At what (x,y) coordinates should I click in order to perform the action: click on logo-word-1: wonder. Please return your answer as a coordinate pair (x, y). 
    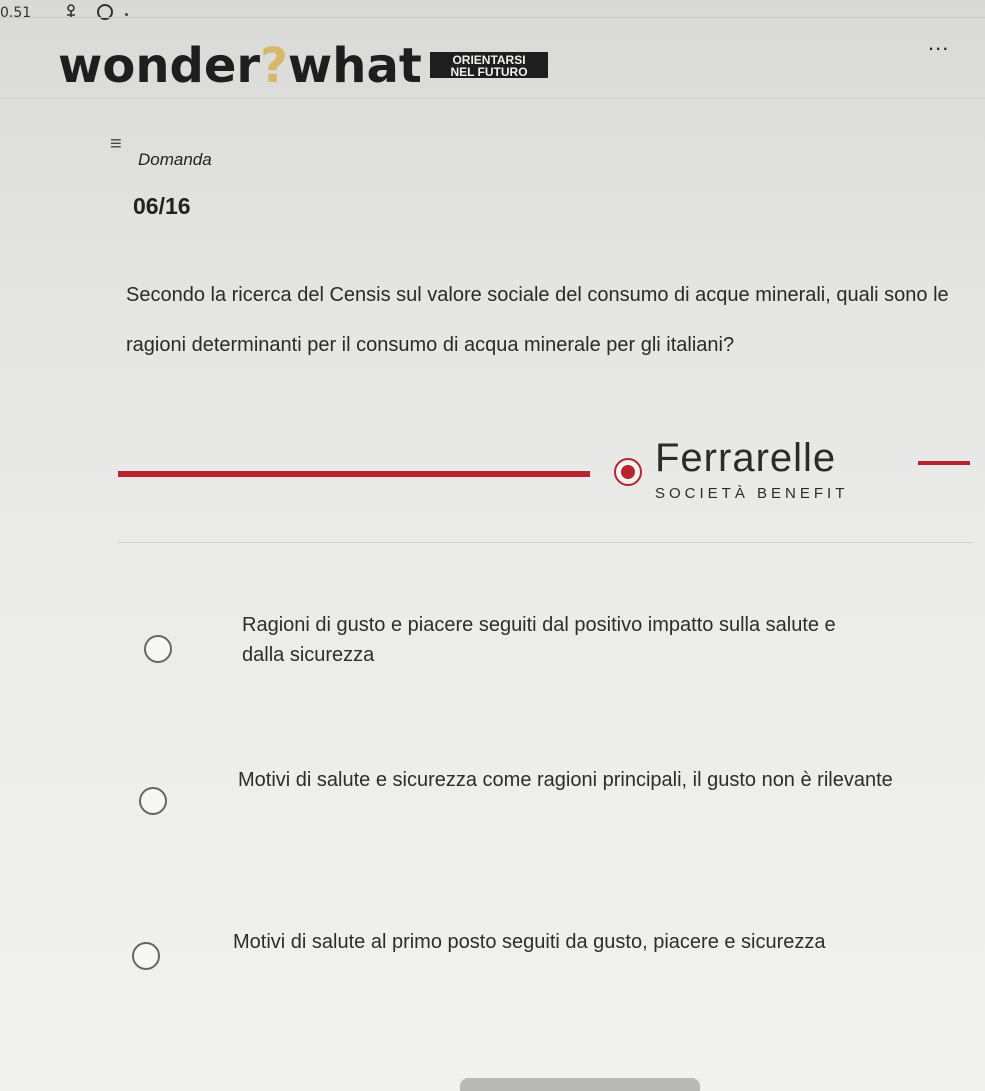
    Looking at the image, I should click on (159, 66).